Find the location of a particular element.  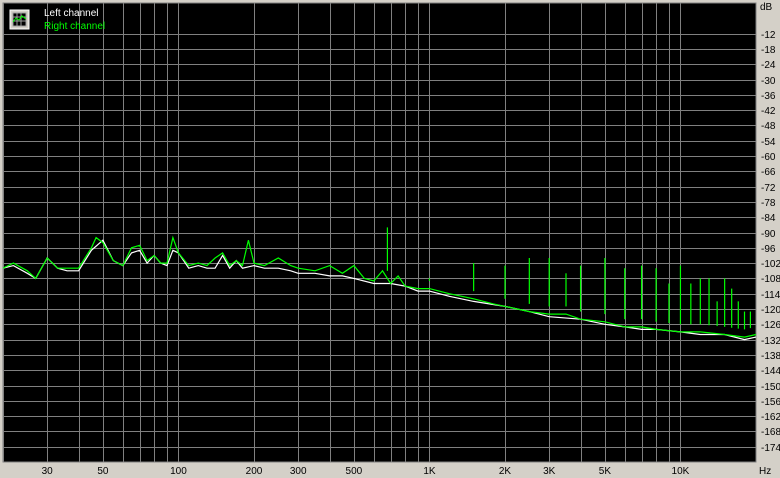

y-tick-label: -96 is located at coordinates (768, 249).